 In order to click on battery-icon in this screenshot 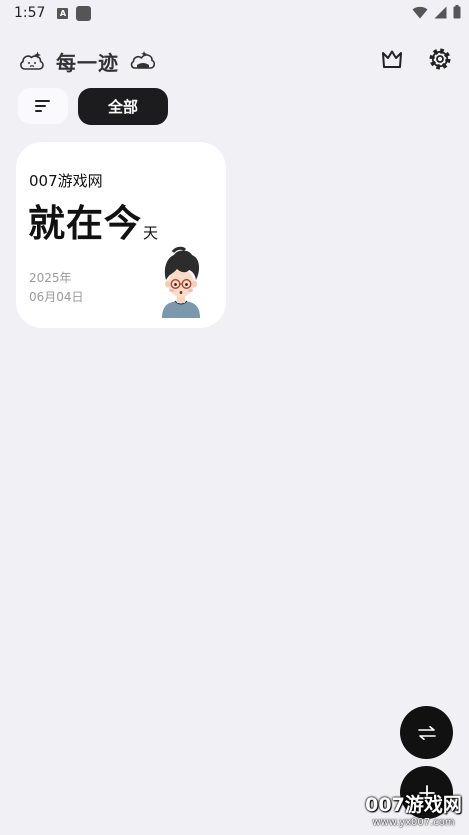, I will do `click(457, 12)`.